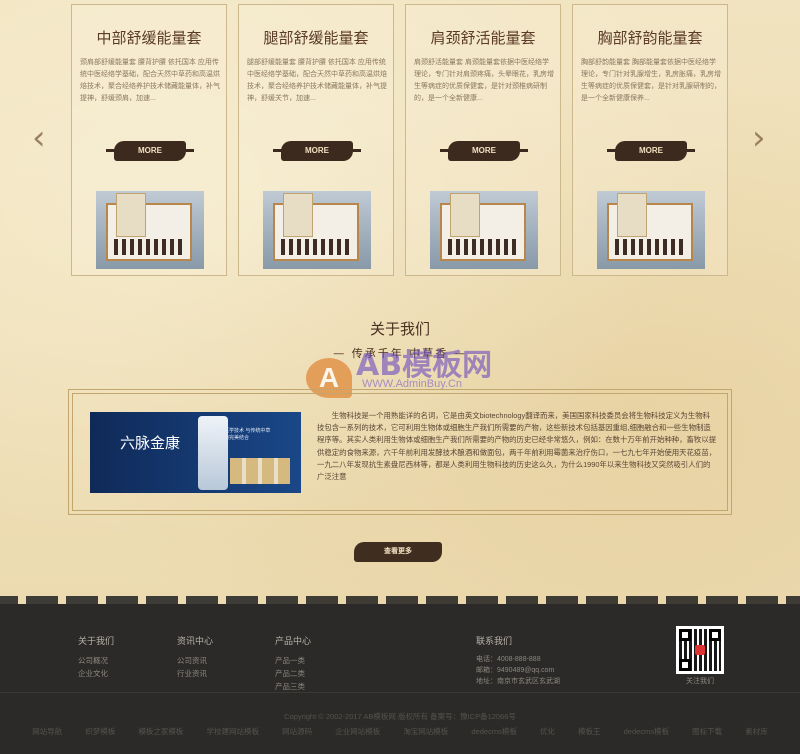 Image resolution: width=800 pixels, height=754 pixels. I want to click on qr-logo-icon, so click(700, 650).